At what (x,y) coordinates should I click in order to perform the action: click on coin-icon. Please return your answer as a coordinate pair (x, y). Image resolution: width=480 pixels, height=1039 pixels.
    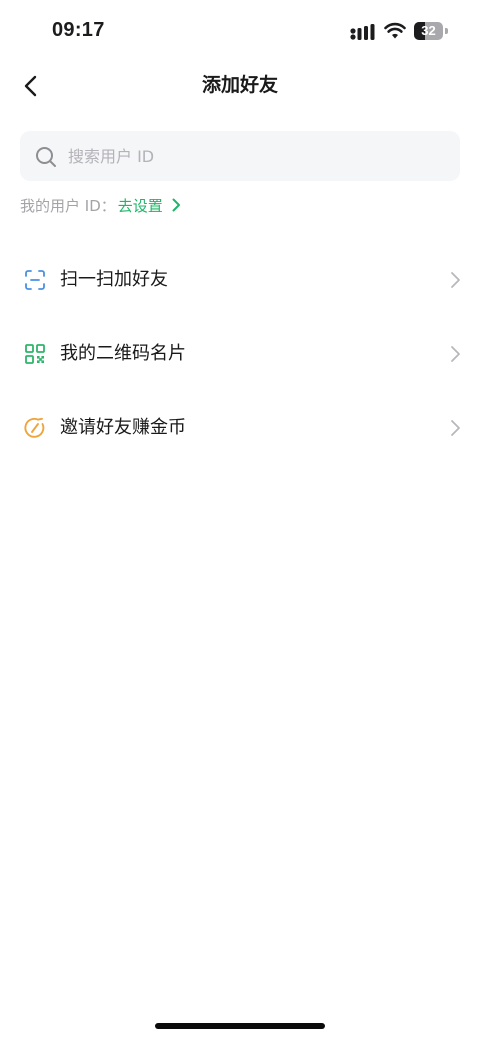
    Looking at the image, I should click on (34, 427).